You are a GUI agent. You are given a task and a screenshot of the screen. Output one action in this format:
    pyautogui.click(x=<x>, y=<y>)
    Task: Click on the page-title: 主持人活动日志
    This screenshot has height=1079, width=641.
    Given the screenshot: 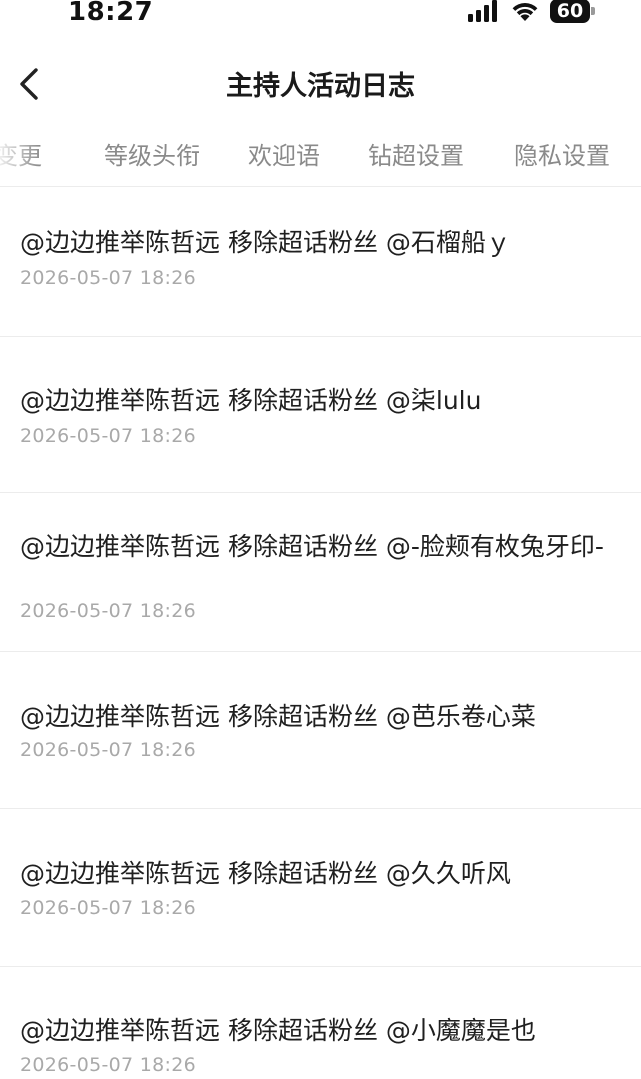 What is the action you would take?
    pyautogui.click(x=320, y=86)
    